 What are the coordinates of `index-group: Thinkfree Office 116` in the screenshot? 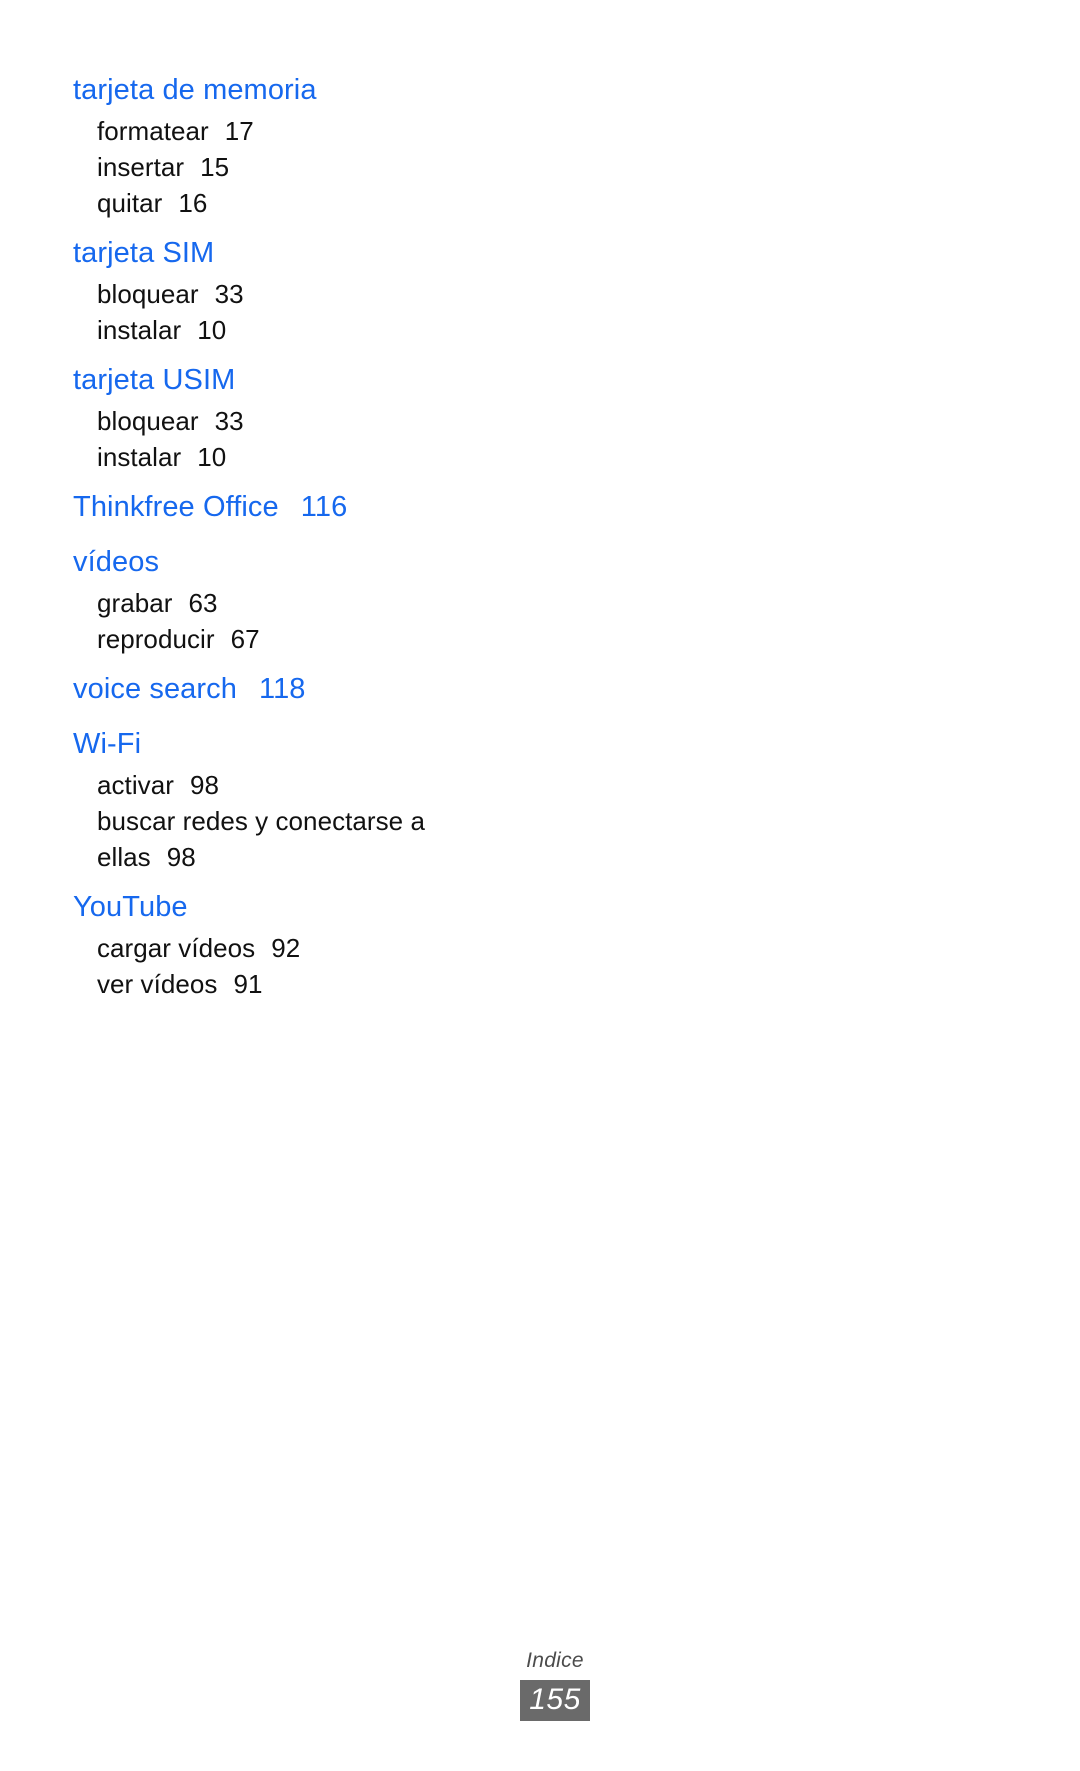 It's located at (308, 507).